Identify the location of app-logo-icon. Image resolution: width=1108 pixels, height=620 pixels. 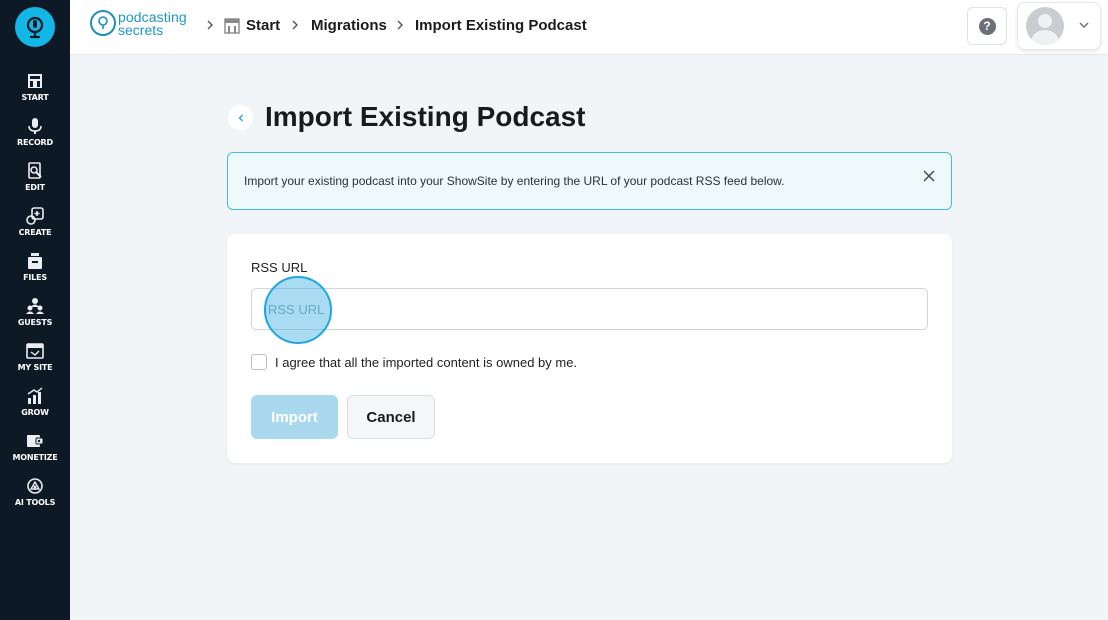
(35, 27).